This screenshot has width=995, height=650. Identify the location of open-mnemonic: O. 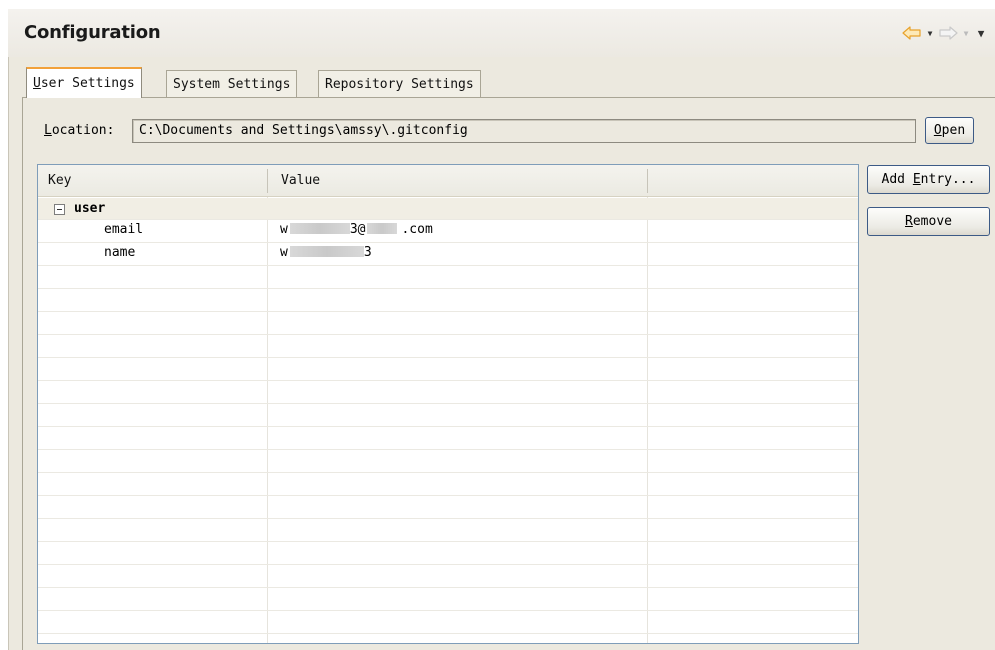
(937, 130).